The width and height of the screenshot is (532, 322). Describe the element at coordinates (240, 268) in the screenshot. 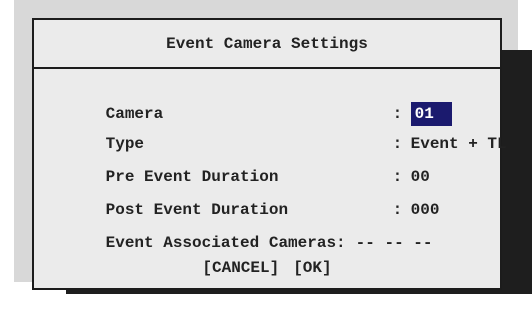

I see `cancel-button: [CANCEL]` at that location.